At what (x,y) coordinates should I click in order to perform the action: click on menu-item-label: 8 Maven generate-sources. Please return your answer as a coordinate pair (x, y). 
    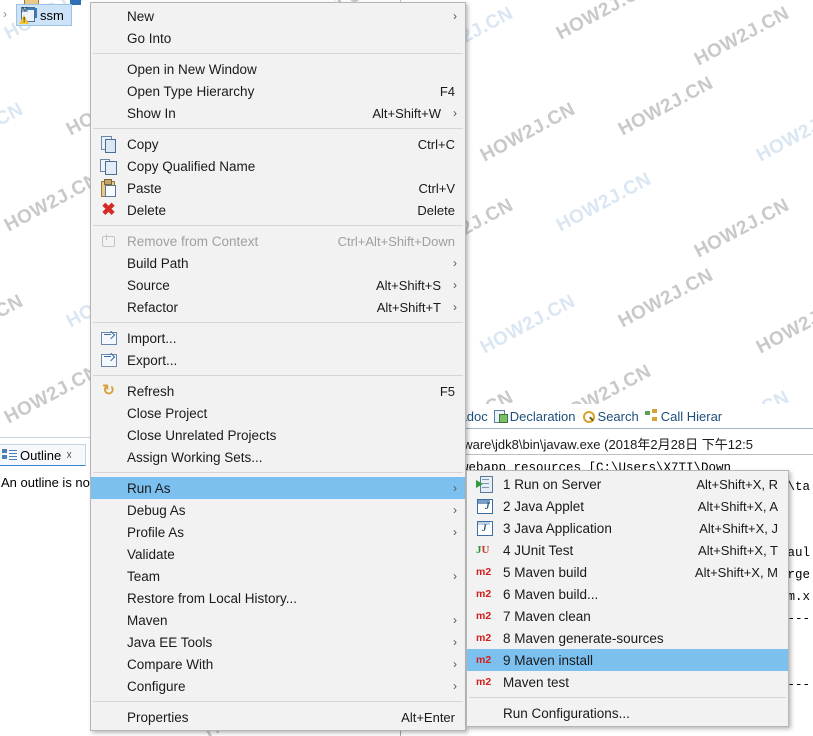
    Looking at the image, I should click on (583, 638).